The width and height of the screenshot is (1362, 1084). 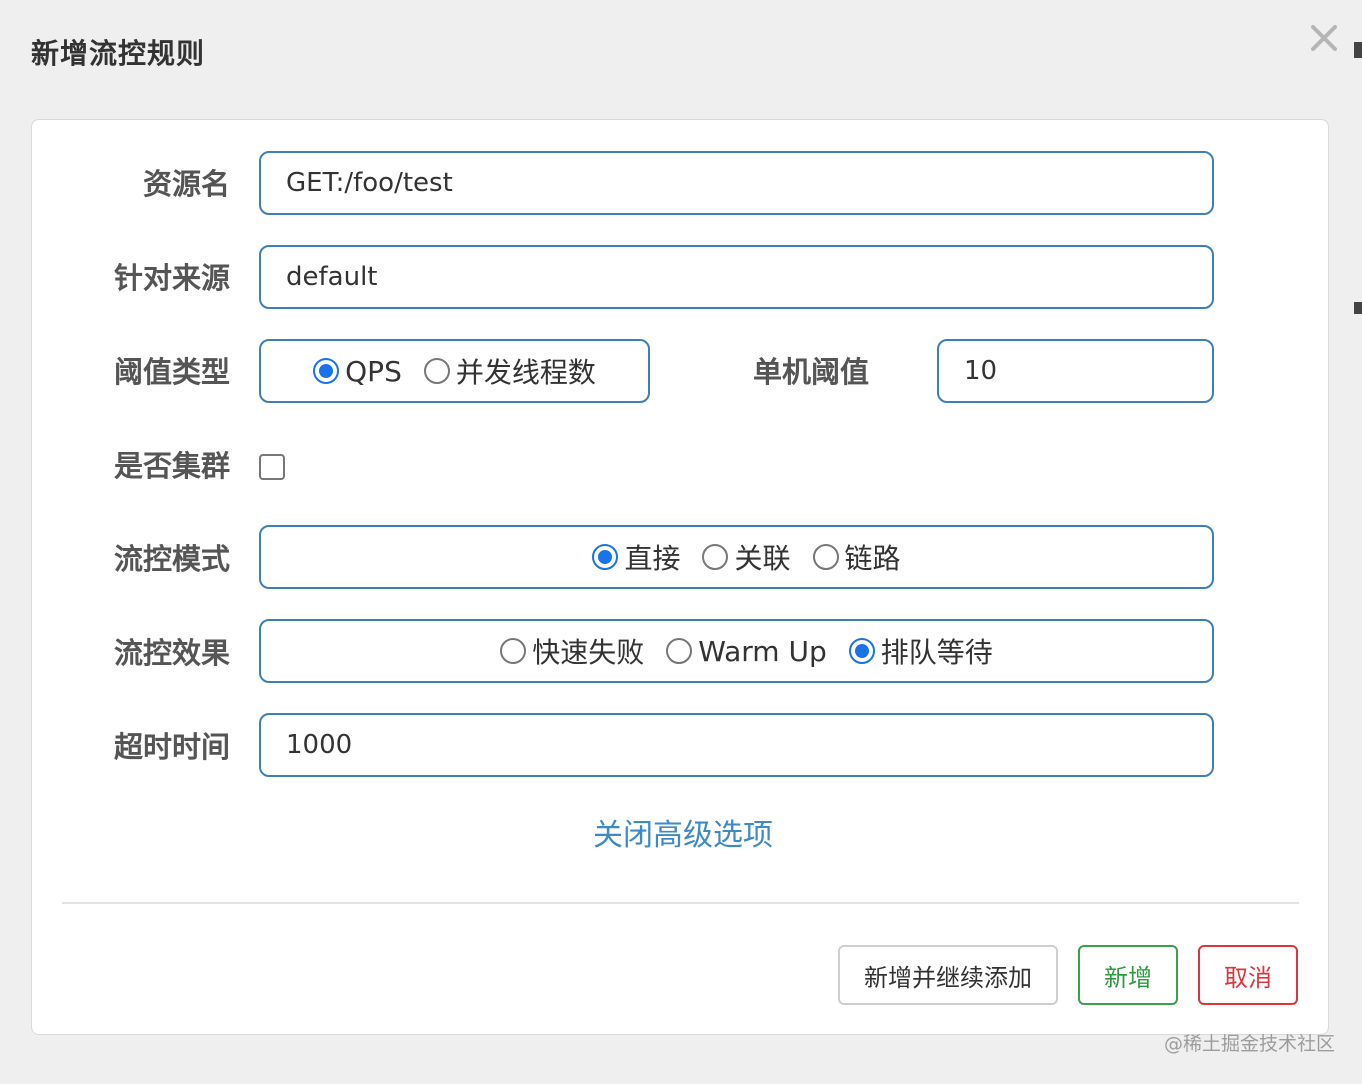 What do you see at coordinates (762, 558) in the screenshot?
I see `radio-label: 关联` at bounding box center [762, 558].